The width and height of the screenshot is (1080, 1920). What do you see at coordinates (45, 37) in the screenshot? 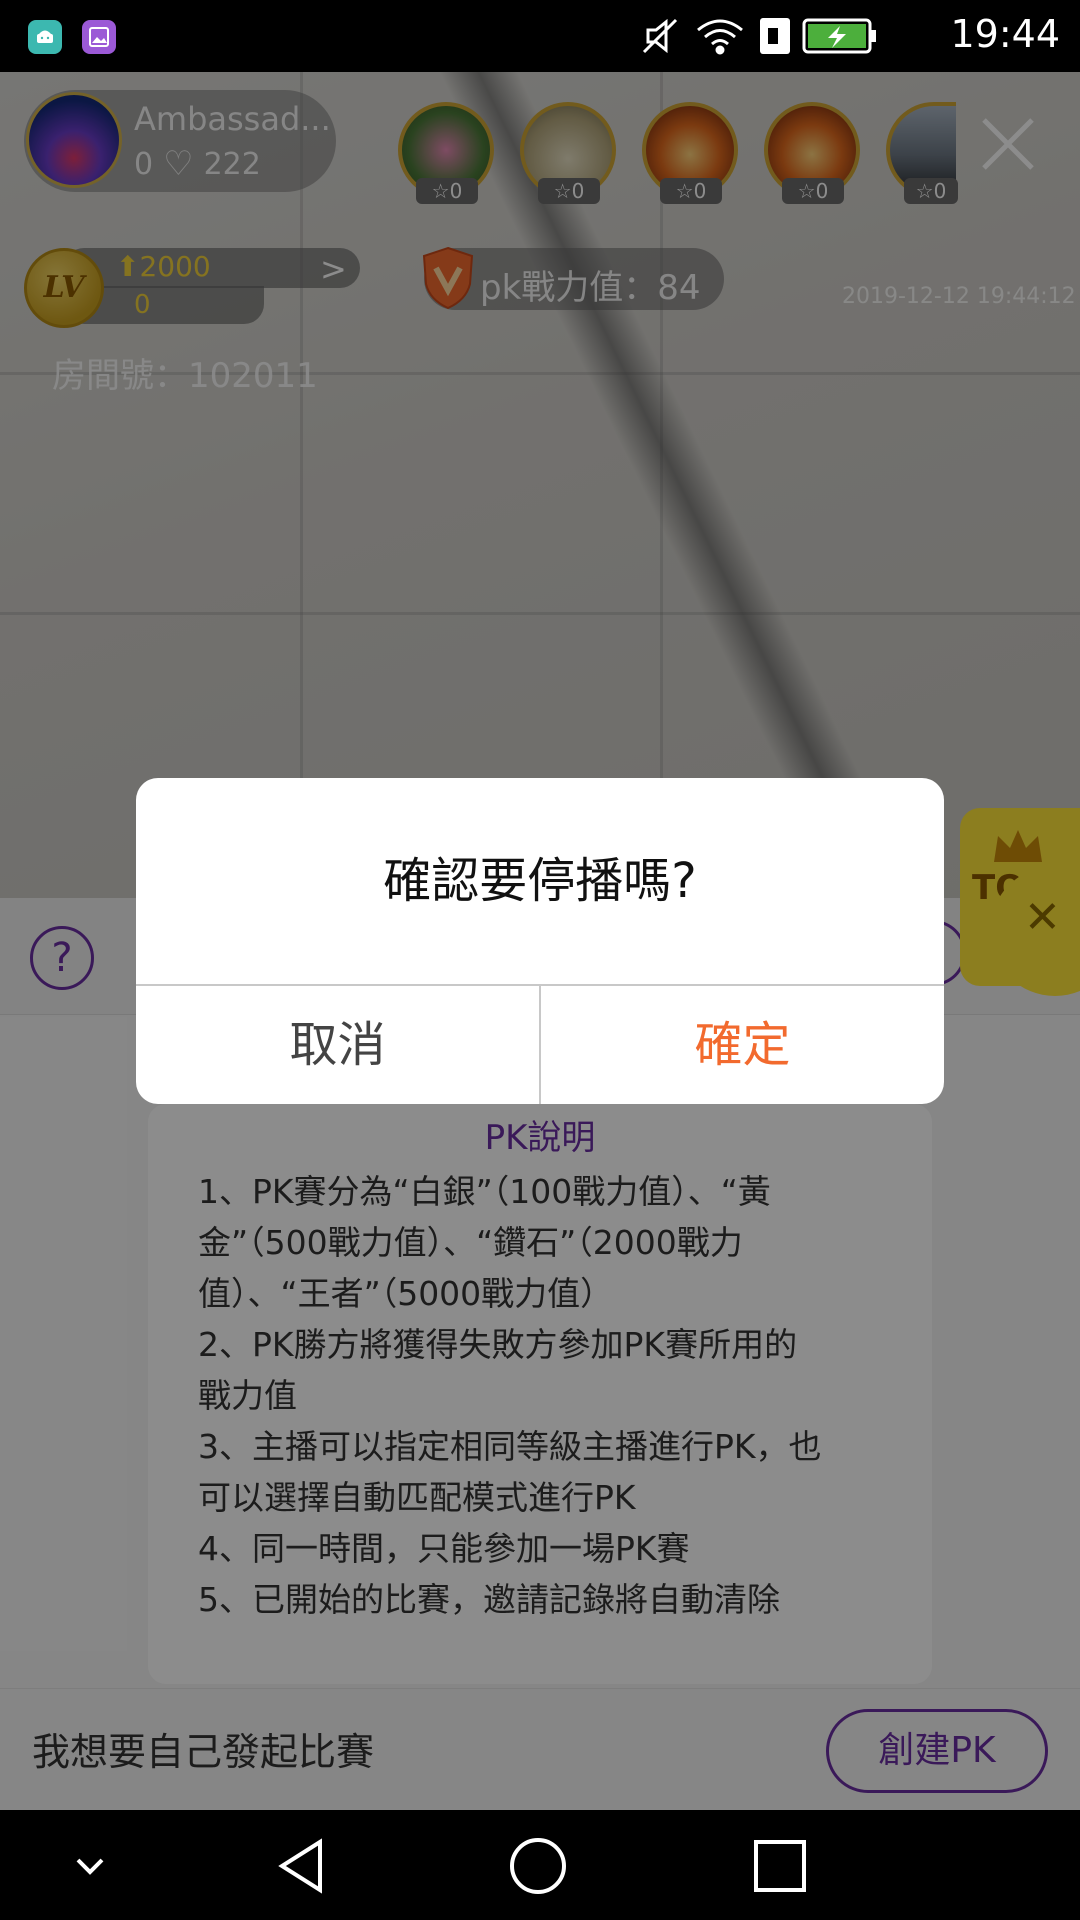
I see `android-icon` at bounding box center [45, 37].